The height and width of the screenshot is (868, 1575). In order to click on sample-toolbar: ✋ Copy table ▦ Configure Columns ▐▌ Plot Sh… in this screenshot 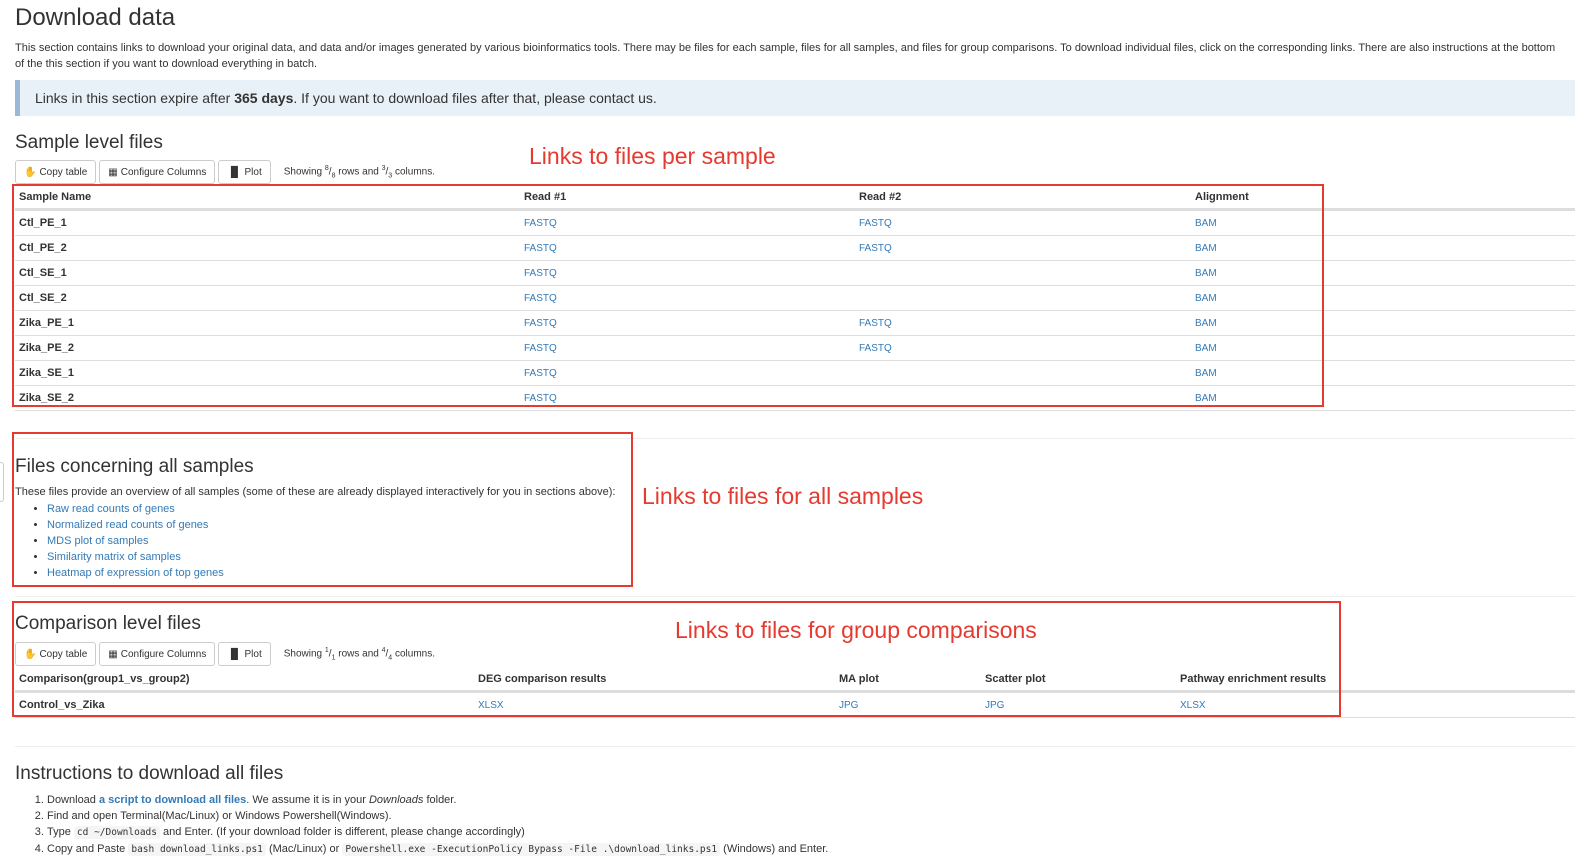, I will do `click(225, 172)`.